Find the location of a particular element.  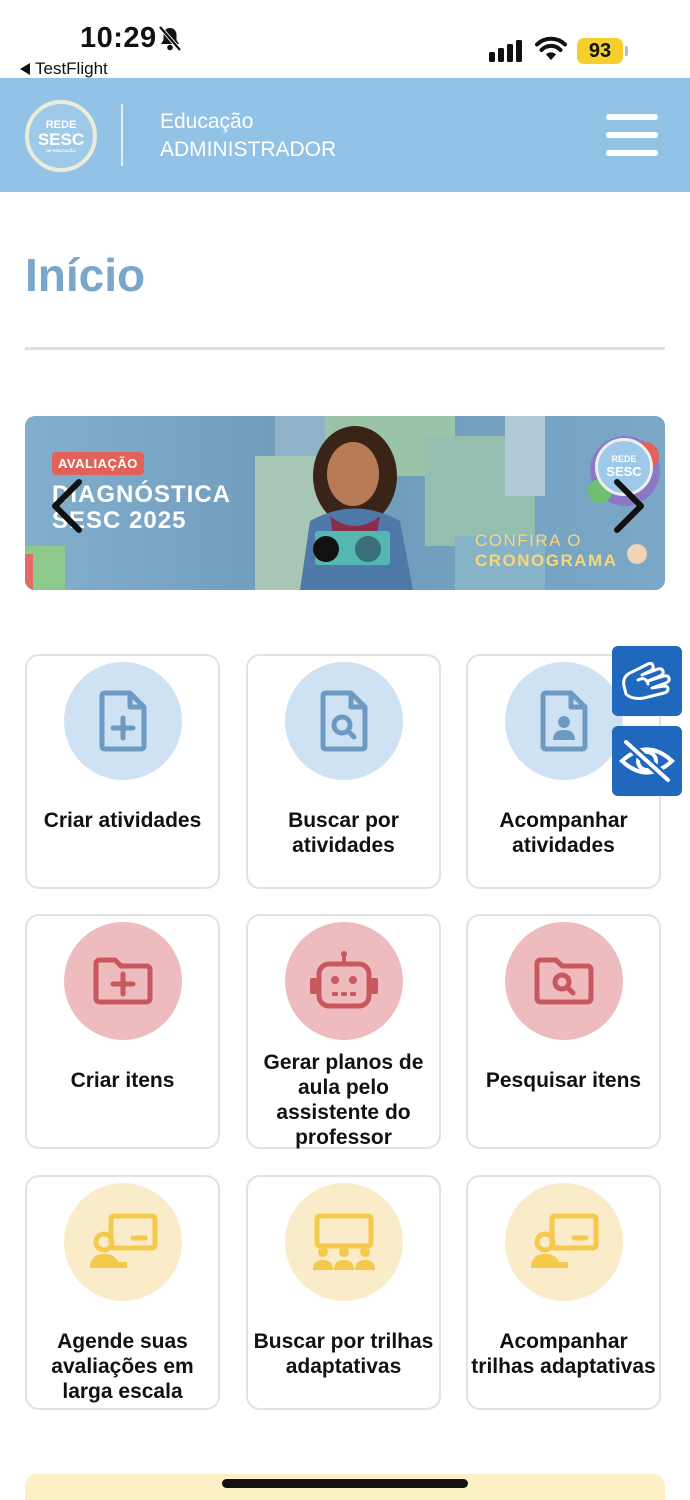

chevron-right-icon is located at coordinates (629, 506).